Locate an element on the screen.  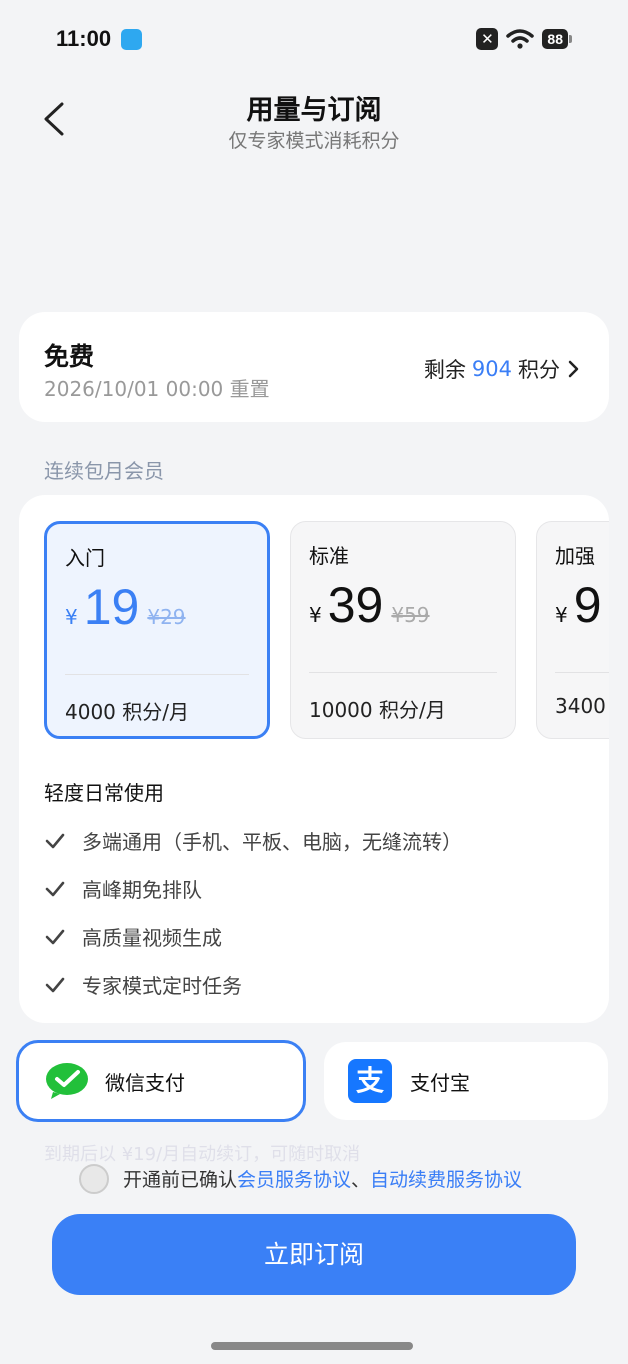
alipay-glyph: 支 is located at coordinates (369, 1080).